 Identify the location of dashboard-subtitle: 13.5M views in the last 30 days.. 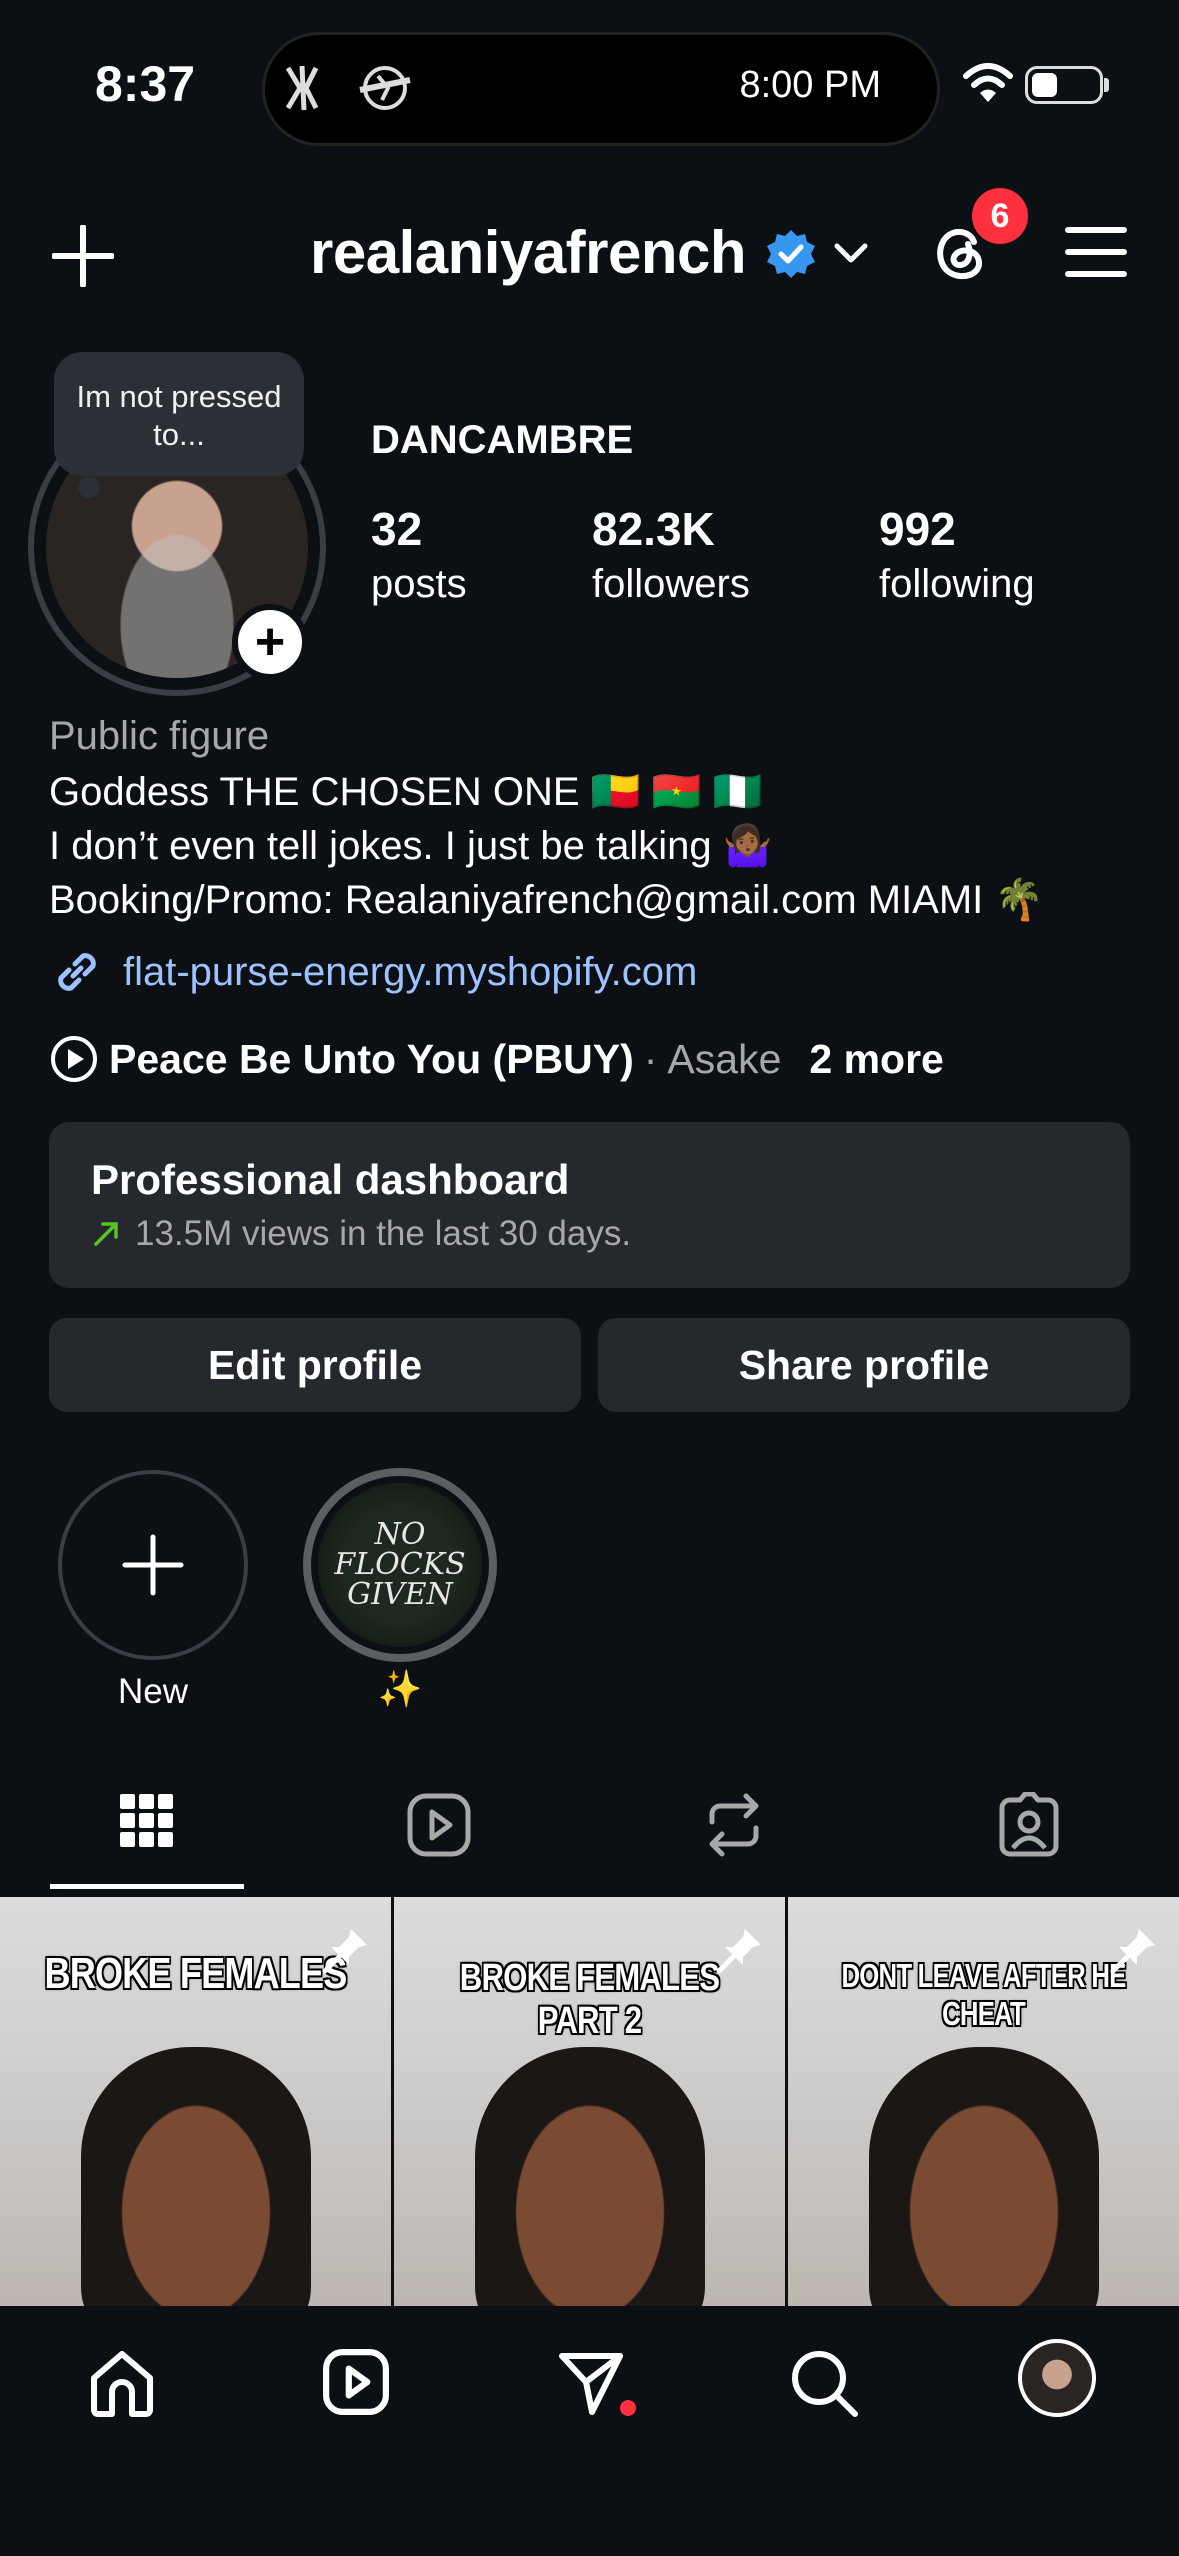
(383, 1233).